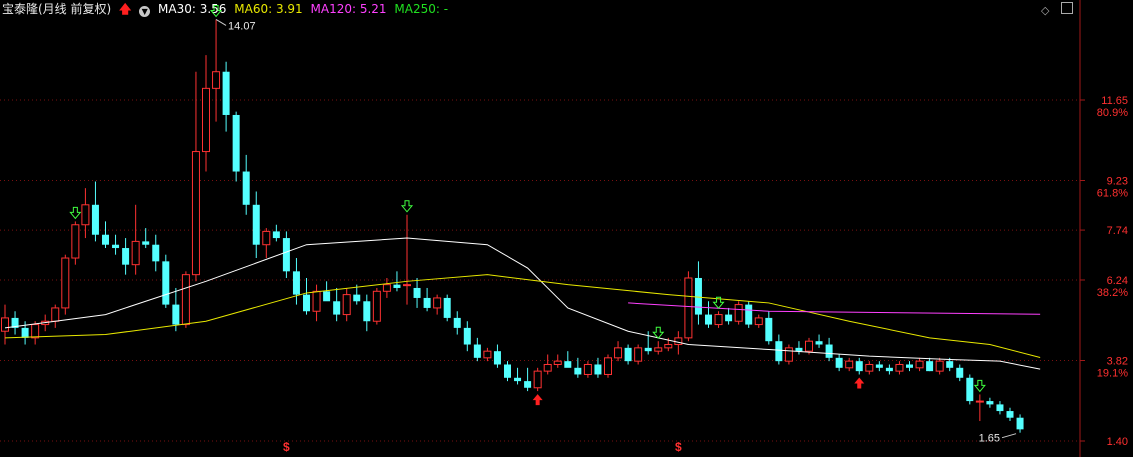 Image resolution: width=1133 pixels, height=457 pixels. What do you see at coordinates (1009, 436) in the screenshot?
I see `min-pointer` at bounding box center [1009, 436].